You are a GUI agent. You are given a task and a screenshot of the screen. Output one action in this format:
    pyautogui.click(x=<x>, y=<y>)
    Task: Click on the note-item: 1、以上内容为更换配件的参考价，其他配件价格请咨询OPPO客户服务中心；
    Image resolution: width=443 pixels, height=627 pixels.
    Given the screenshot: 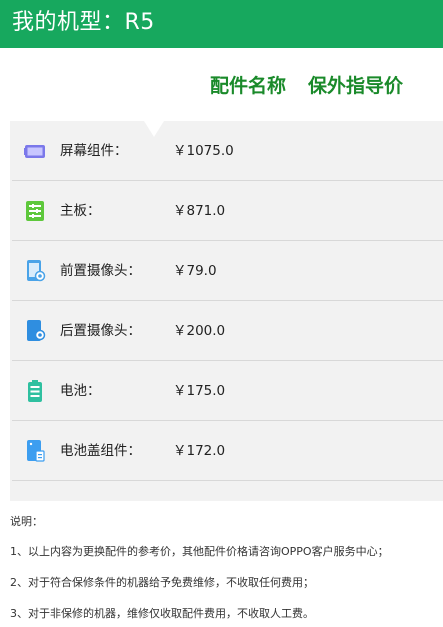 What is the action you would take?
    pyautogui.click(x=199, y=551)
    